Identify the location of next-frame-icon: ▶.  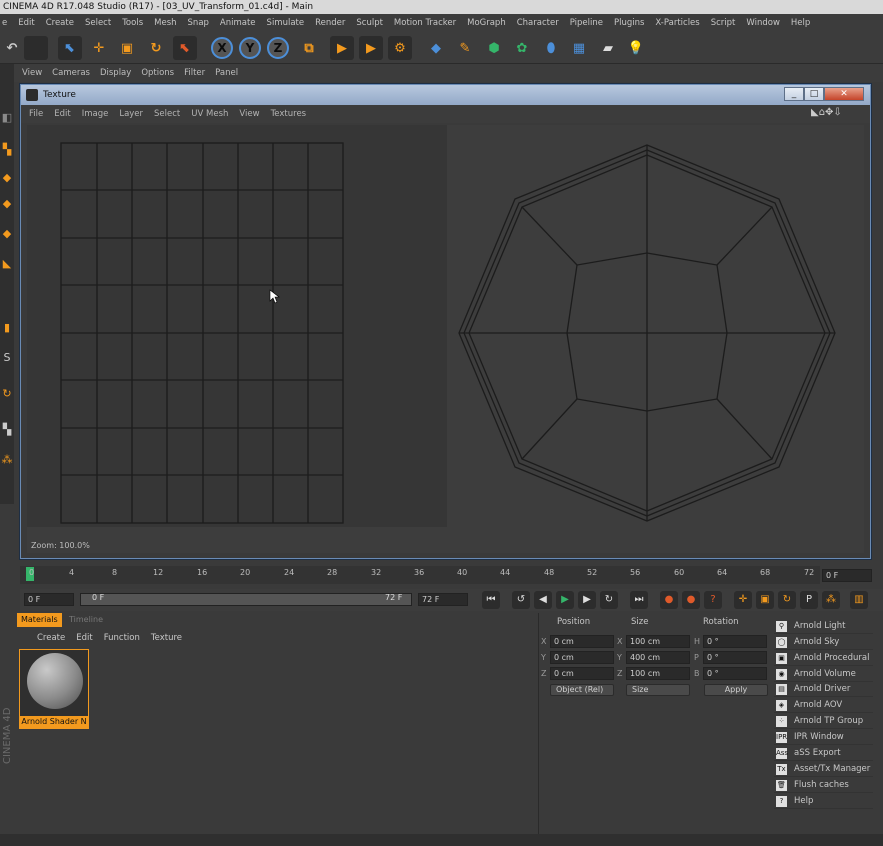
(587, 600).